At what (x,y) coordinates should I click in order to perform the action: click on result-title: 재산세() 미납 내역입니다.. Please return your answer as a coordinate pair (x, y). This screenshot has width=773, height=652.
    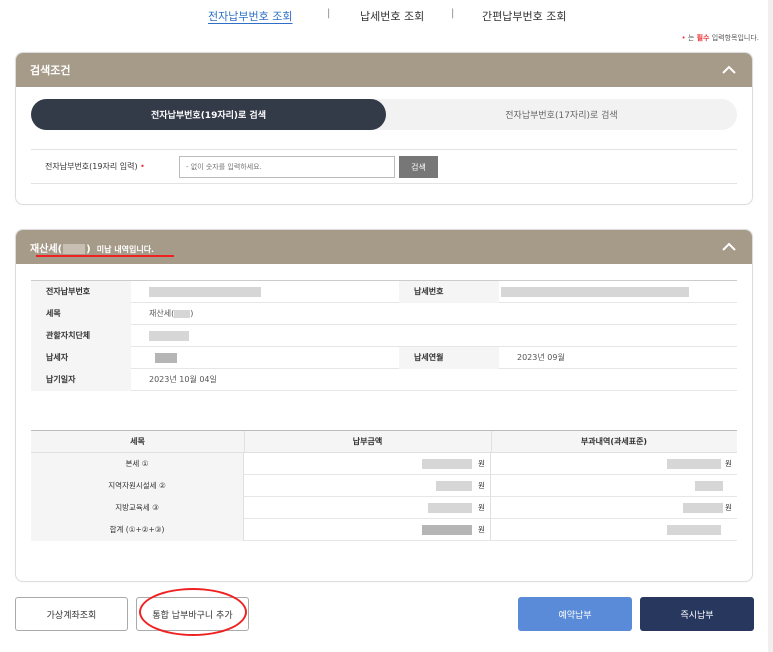
    Looking at the image, I should click on (92, 247).